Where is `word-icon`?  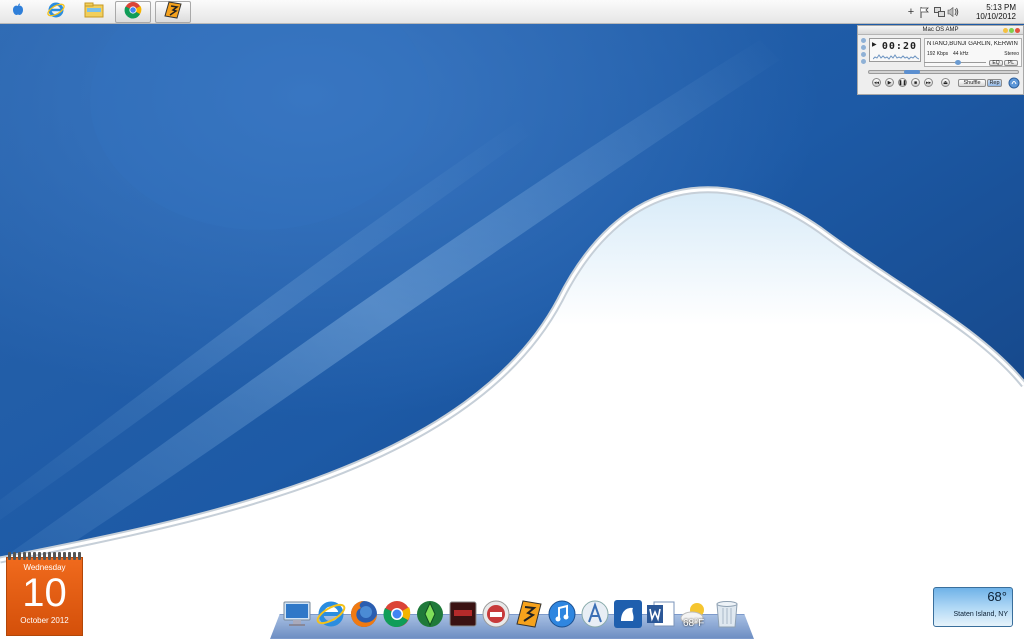 word-icon is located at coordinates (661, 614).